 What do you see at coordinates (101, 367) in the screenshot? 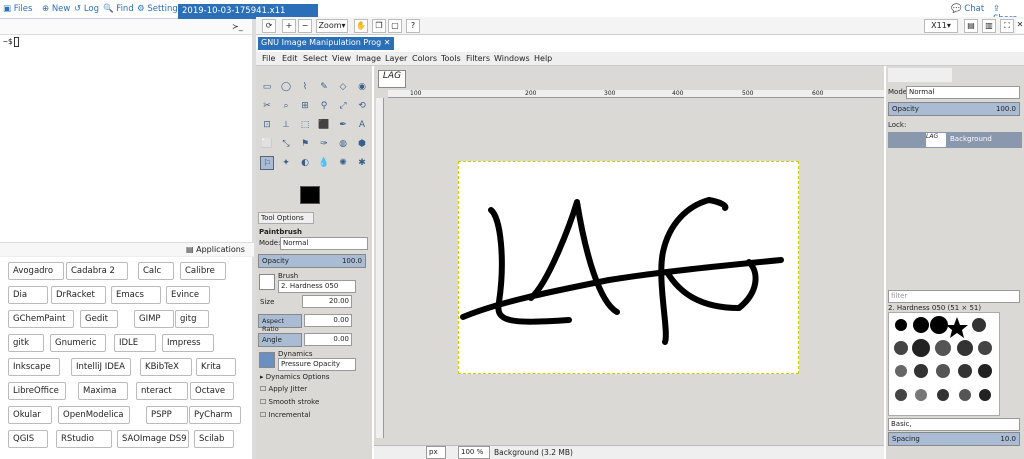
I see `app-intellij-idea: IntelliJ IDEA` at bounding box center [101, 367].